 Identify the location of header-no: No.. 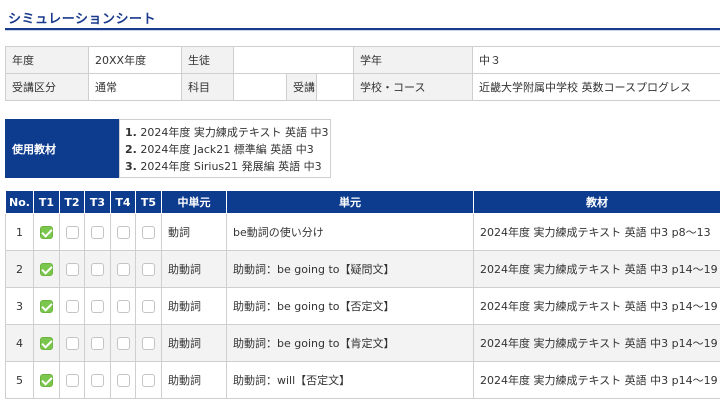
(19, 202).